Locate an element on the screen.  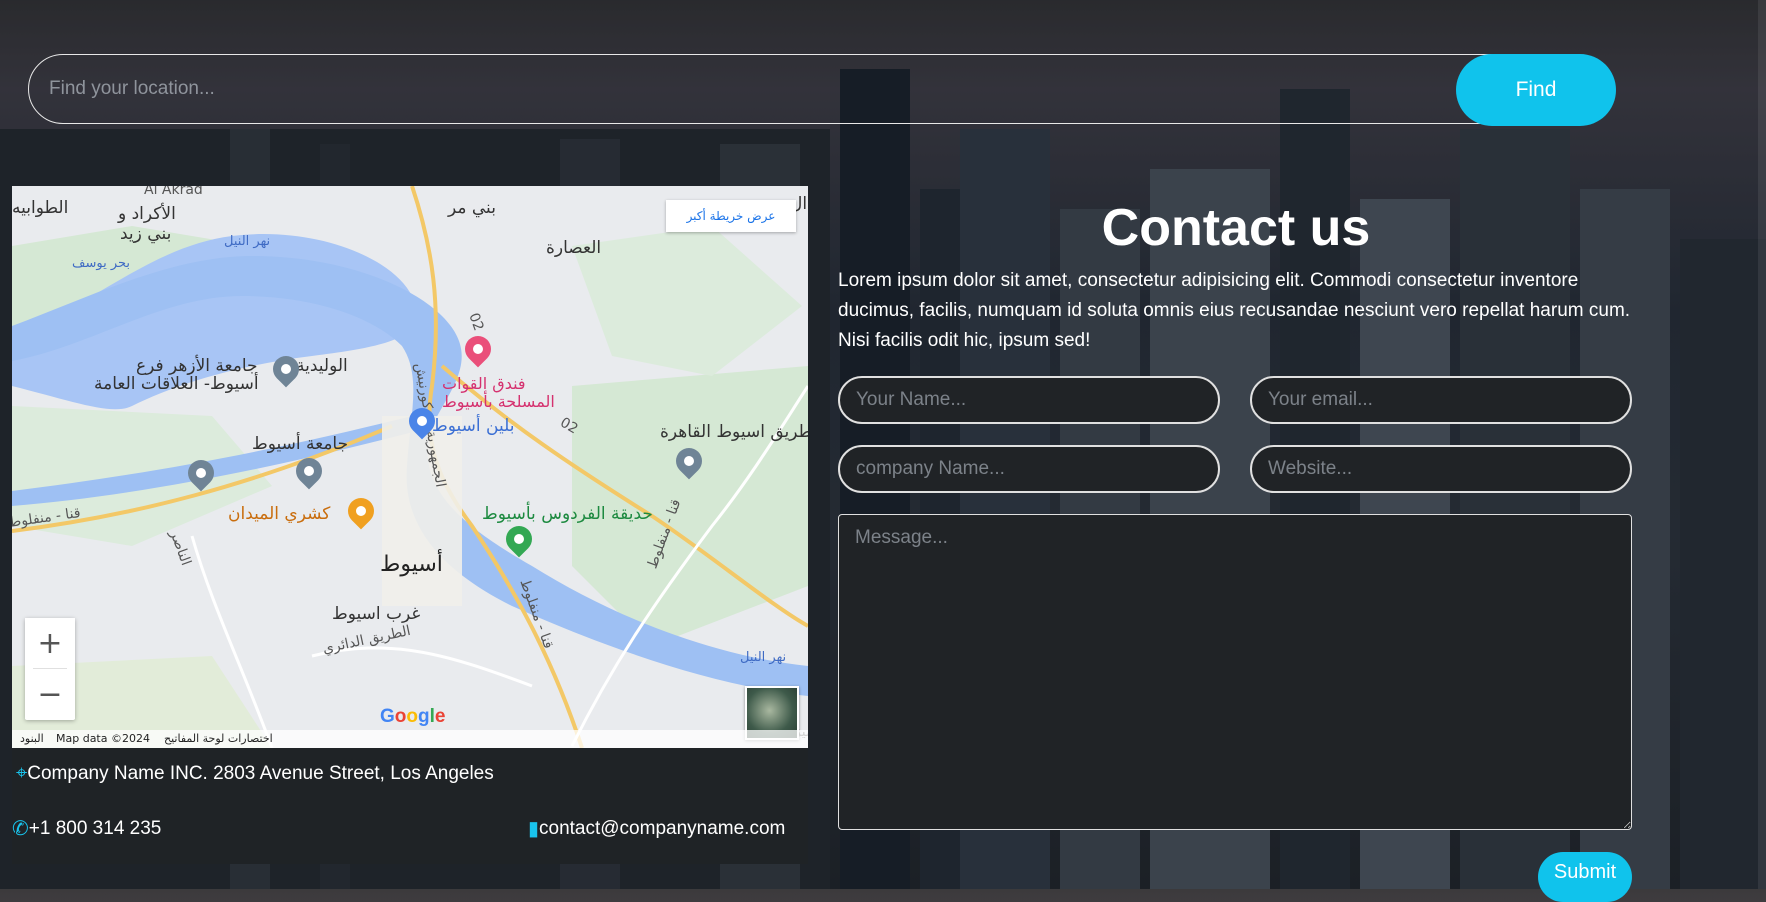
company-input is located at coordinates (1029, 469).